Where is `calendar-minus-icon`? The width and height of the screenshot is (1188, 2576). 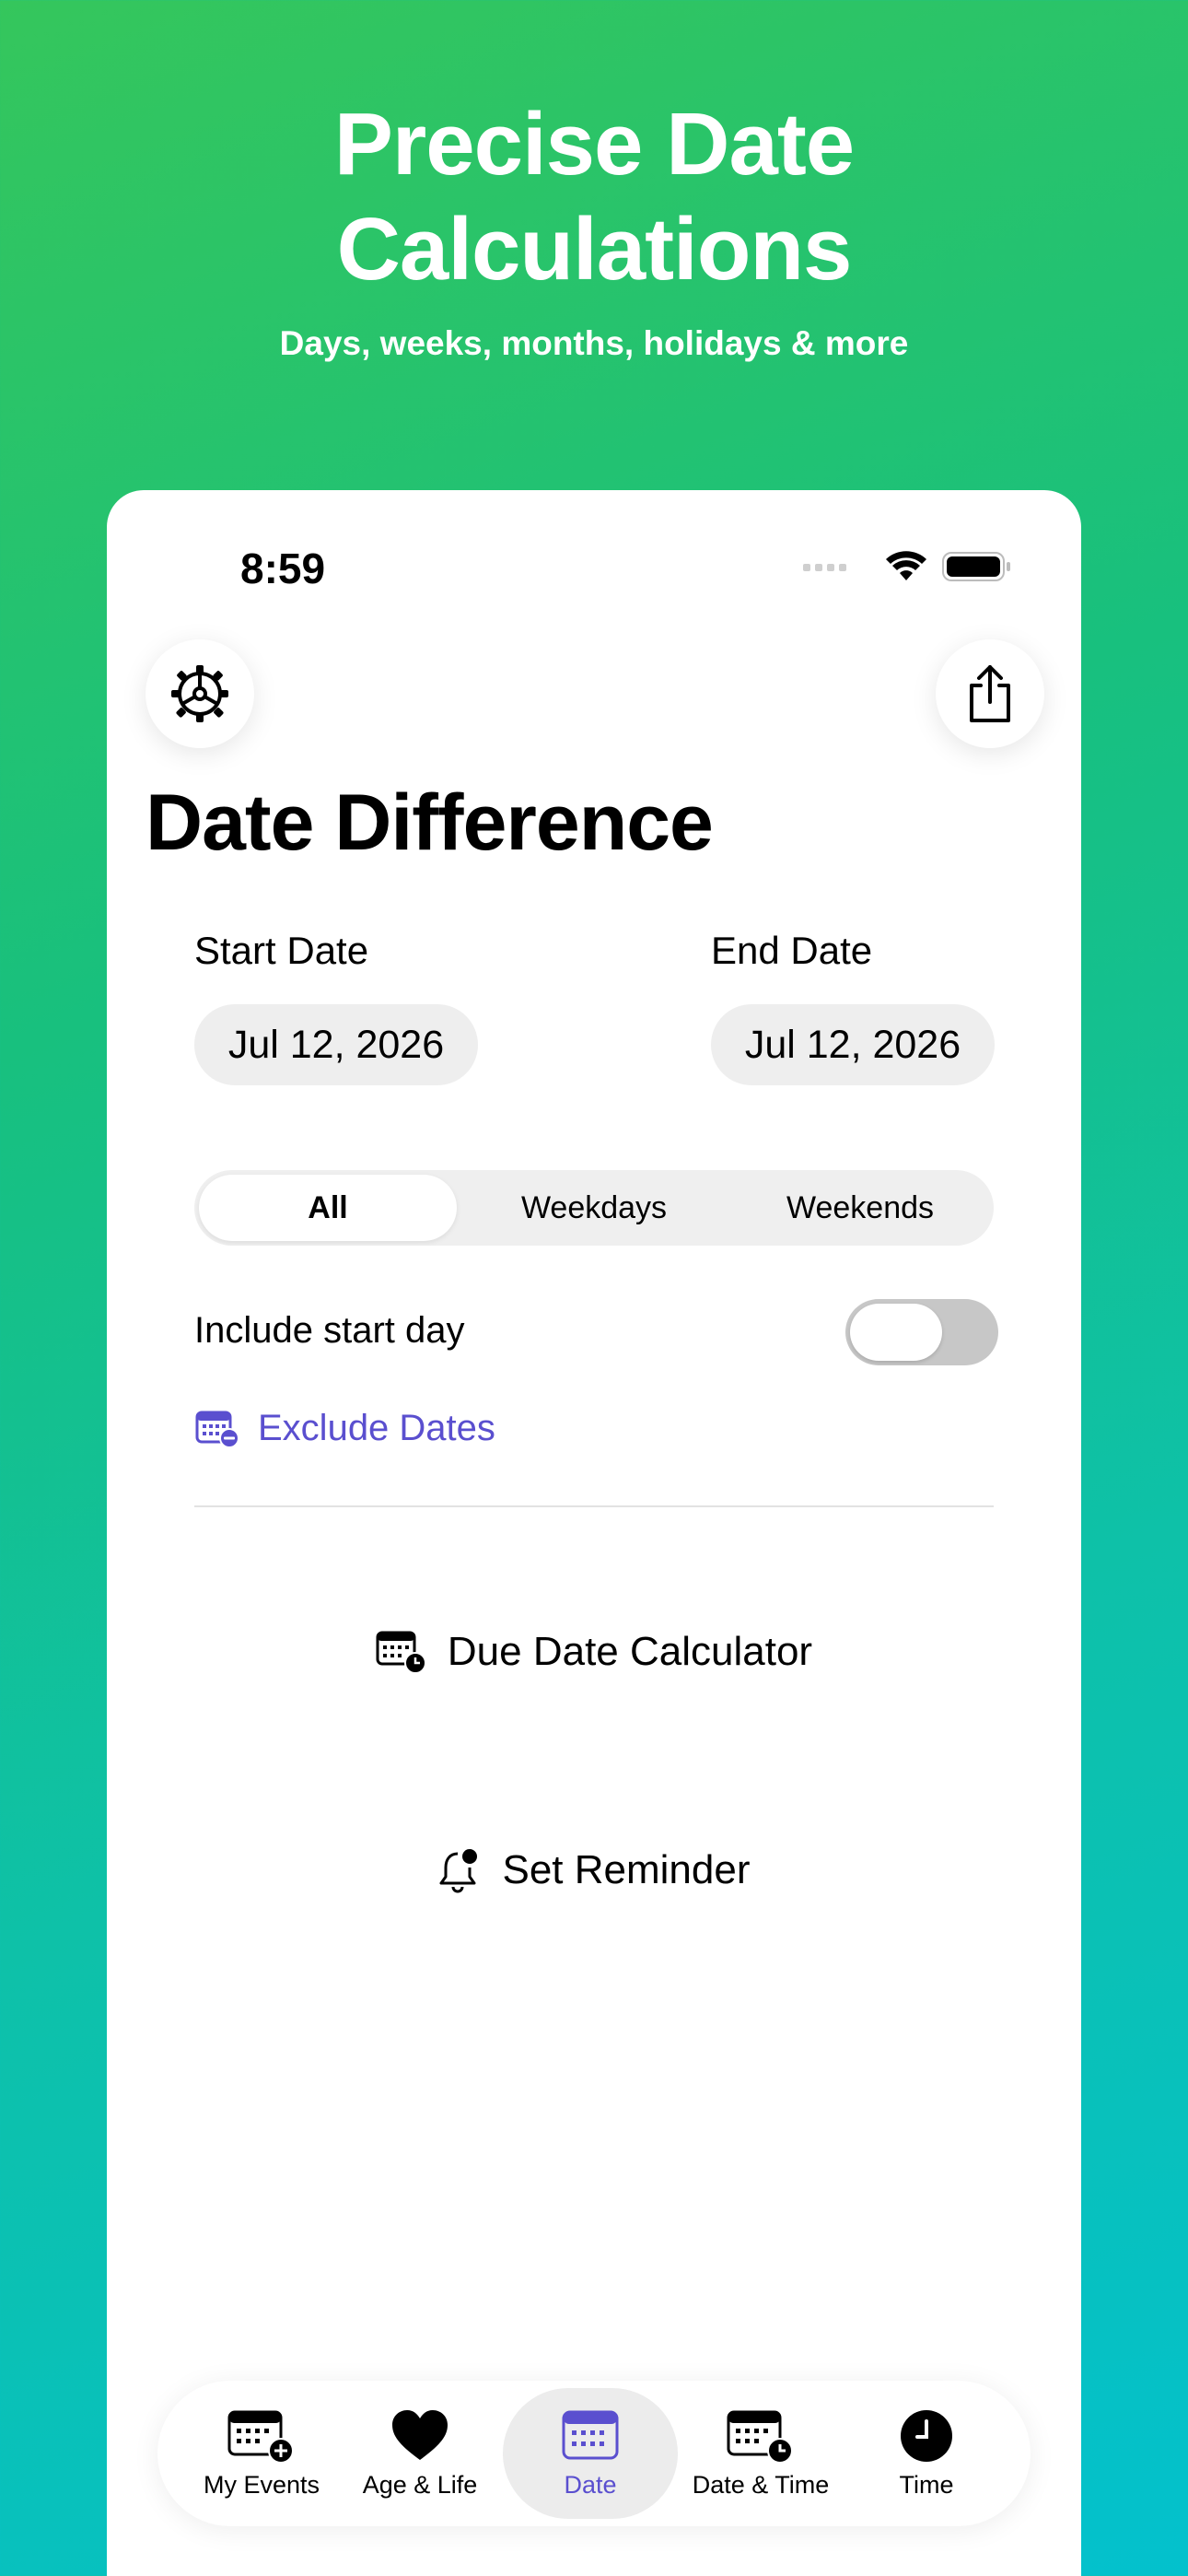
calendar-minus-icon is located at coordinates (217, 1429).